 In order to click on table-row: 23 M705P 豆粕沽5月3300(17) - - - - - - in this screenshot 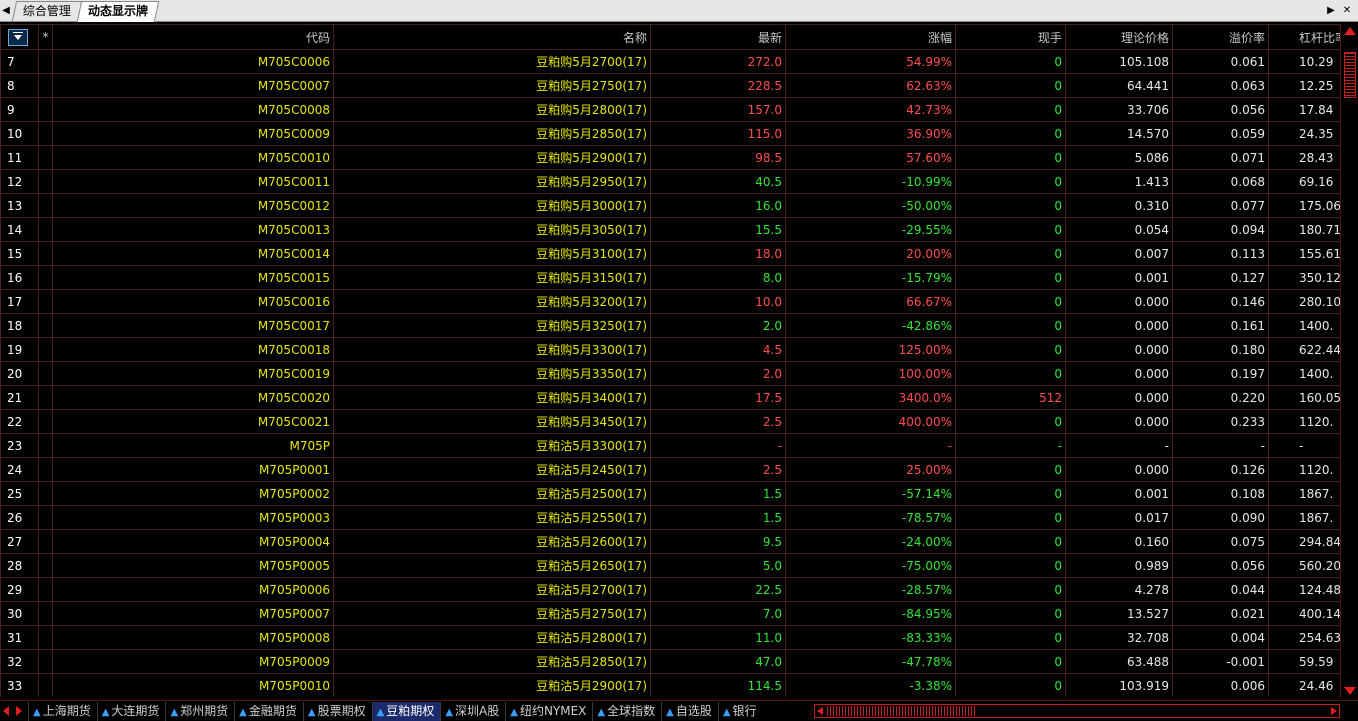, I will do `click(670, 445)`.